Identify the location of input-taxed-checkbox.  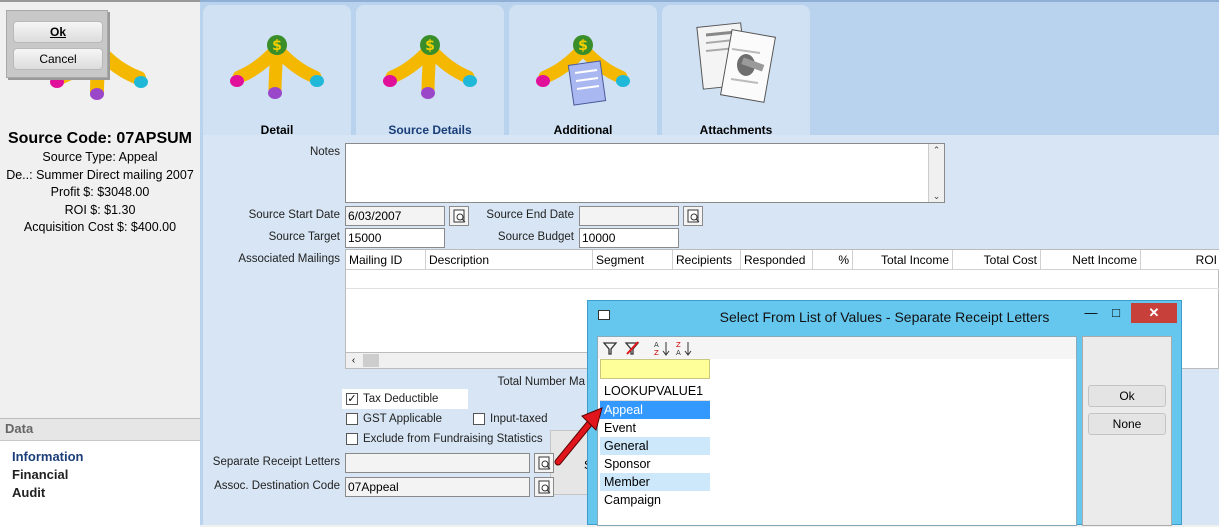
(479, 419).